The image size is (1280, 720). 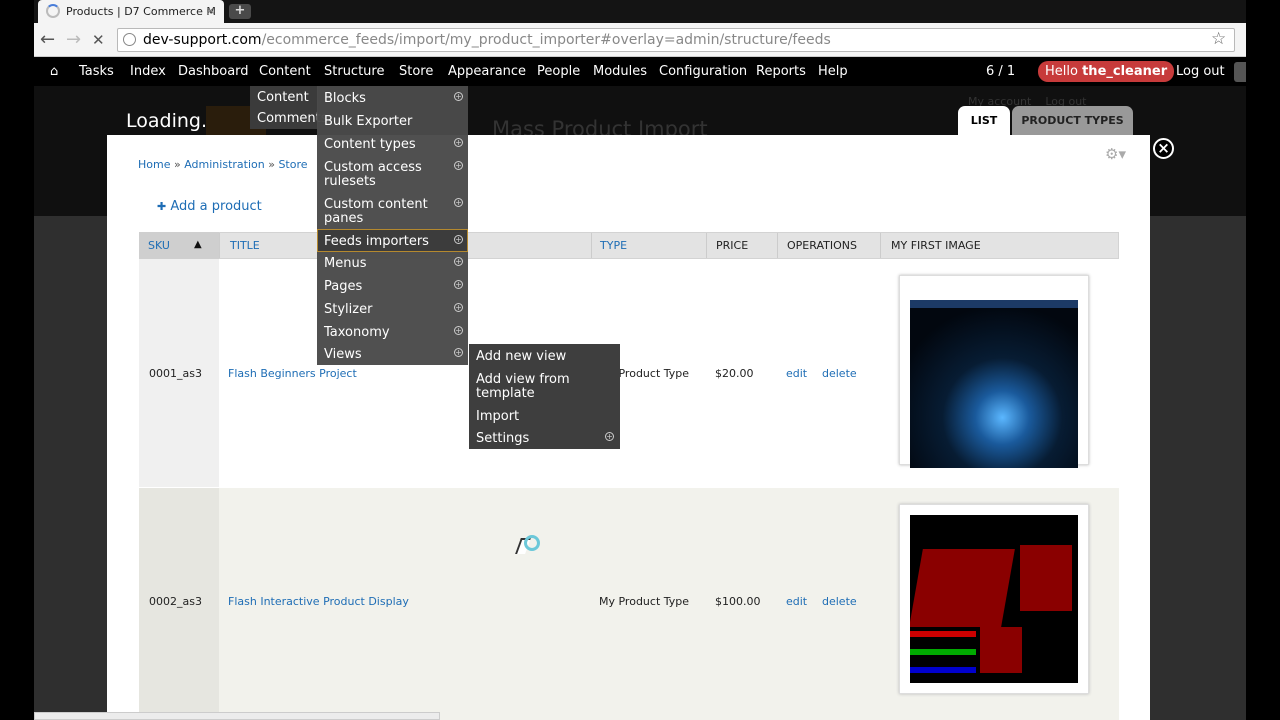 What do you see at coordinates (216, 206) in the screenshot?
I see `add-product-label: Add a product` at bounding box center [216, 206].